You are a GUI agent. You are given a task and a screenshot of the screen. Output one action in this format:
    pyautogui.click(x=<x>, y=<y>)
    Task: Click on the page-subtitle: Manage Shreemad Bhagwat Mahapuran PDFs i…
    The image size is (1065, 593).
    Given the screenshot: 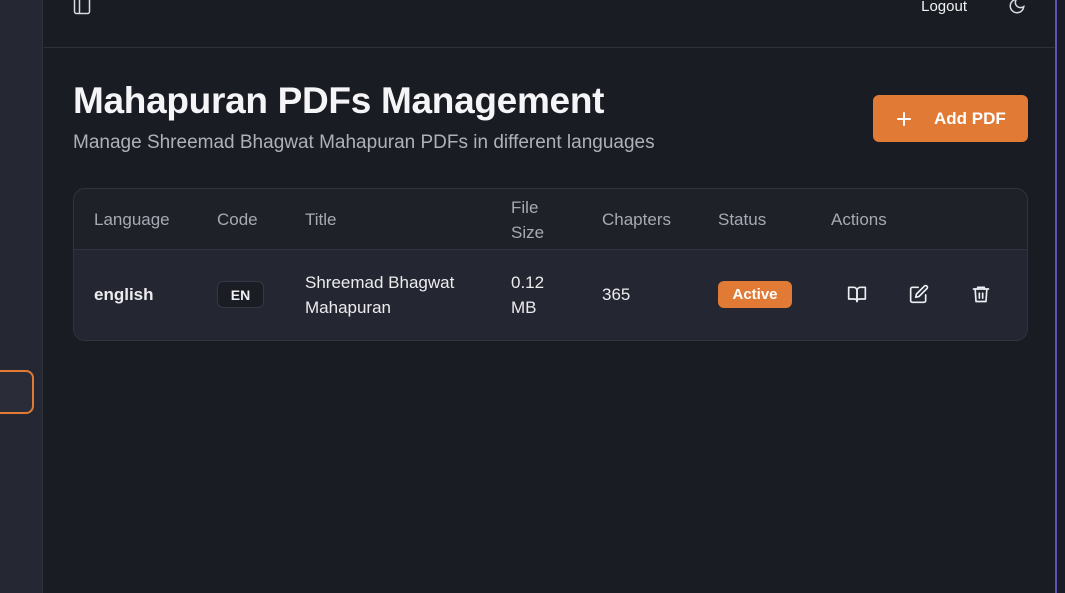 What is the action you would take?
    pyautogui.click(x=364, y=142)
    